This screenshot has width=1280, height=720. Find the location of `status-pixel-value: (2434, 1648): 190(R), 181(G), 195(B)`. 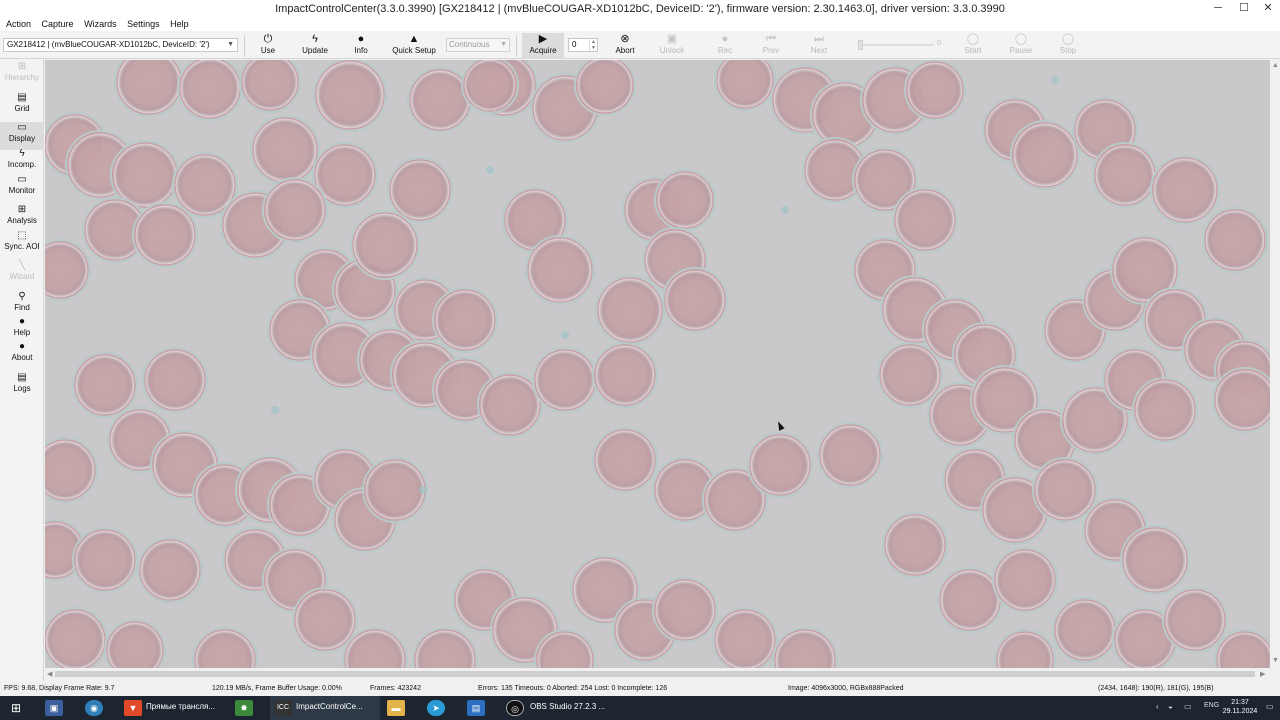

status-pixel-value: (2434, 1648): 190(R), 181(G), 195(B) is located at coordinates (1156, 688).